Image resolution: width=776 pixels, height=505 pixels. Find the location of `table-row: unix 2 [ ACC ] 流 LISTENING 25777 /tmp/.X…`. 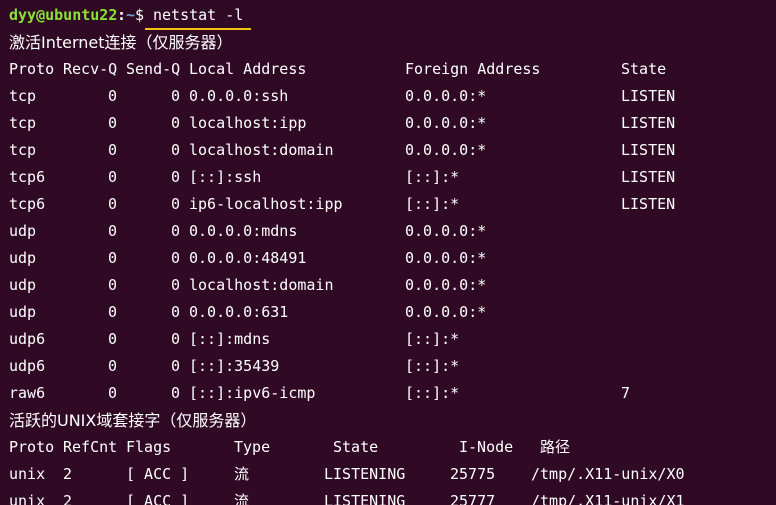

table-row: unix 2 [ ACC ] 流 LISTENING 25777 /tmp/.X… is located at coordinates (388, 496).